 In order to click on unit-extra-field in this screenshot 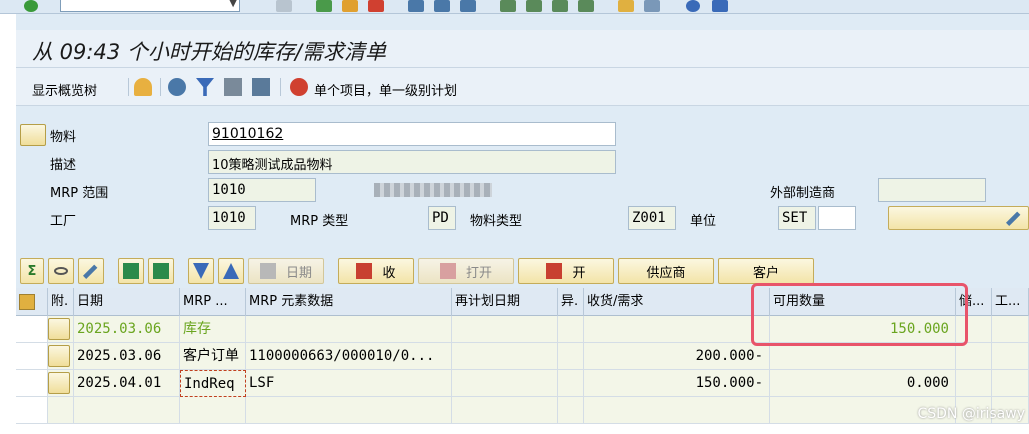, I will do `click(837, 218)`.